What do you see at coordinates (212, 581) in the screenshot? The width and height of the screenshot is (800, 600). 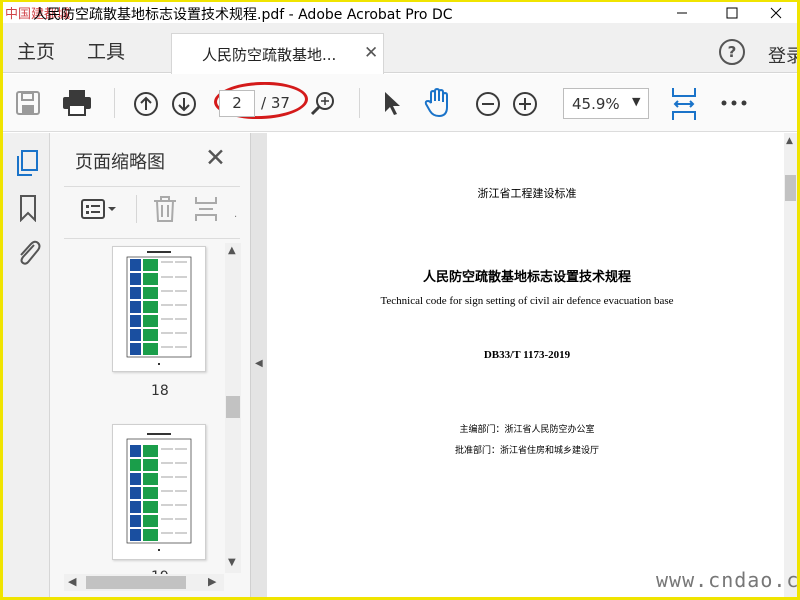 I see `scroll-right-icon: ▶` at bounding box center [212, 581].